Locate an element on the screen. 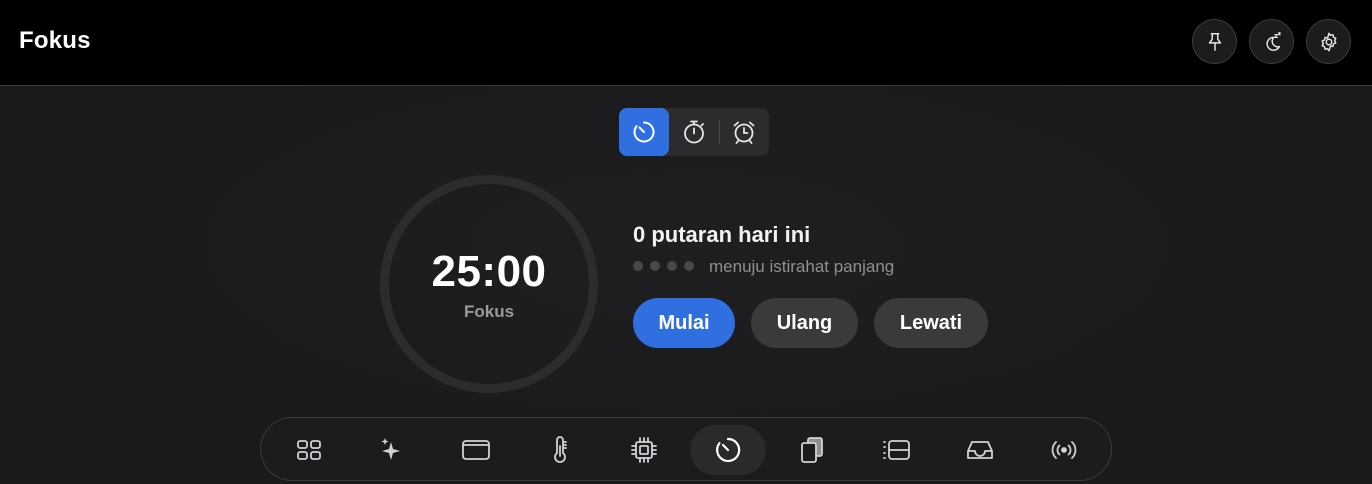 The height and width of the screenshot is (484, 1372). clipboard-copy-icon is located at coordinates (812, 450).